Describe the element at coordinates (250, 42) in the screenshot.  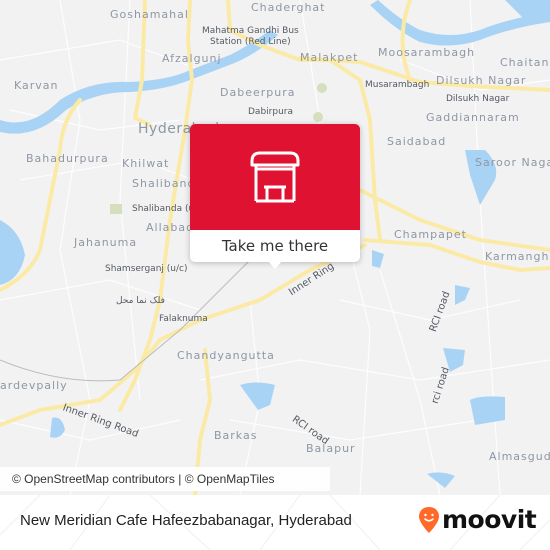
I see `poi-label: Station (Red Line)` at that location.